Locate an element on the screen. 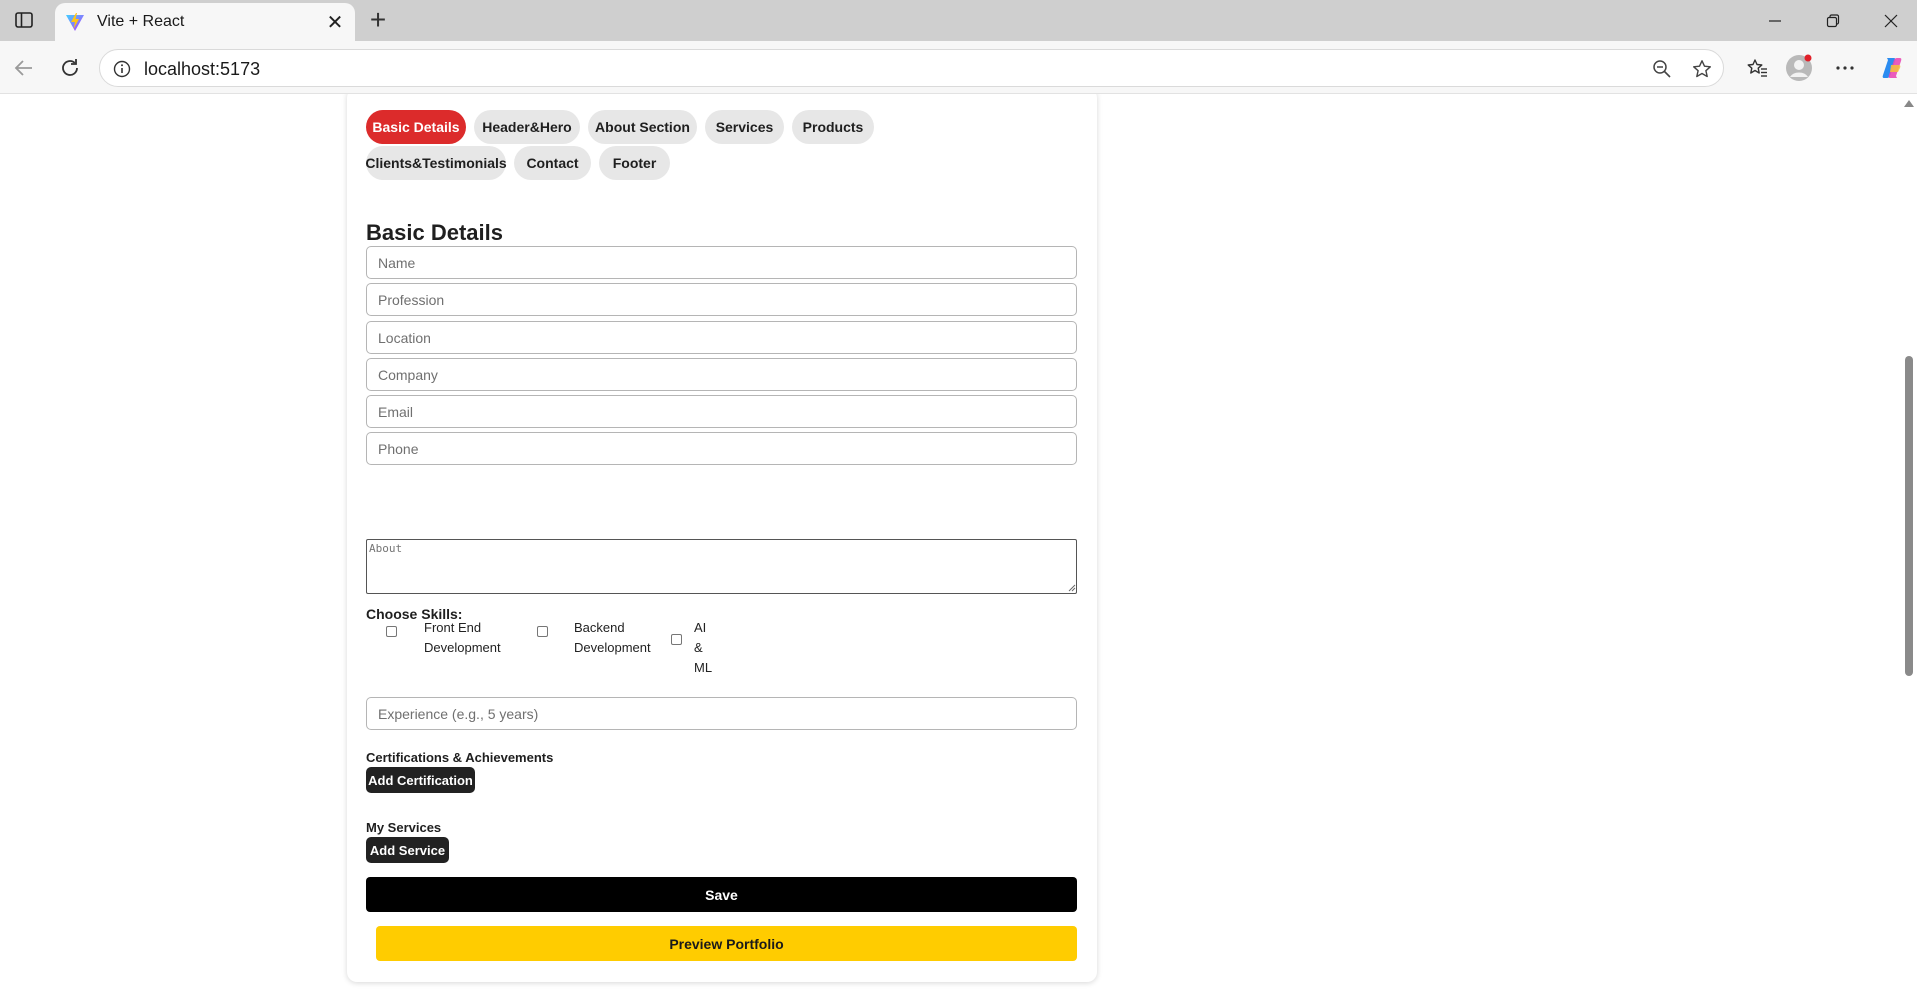  skill-checkbox-frontend is located at coordinates (391, 631).